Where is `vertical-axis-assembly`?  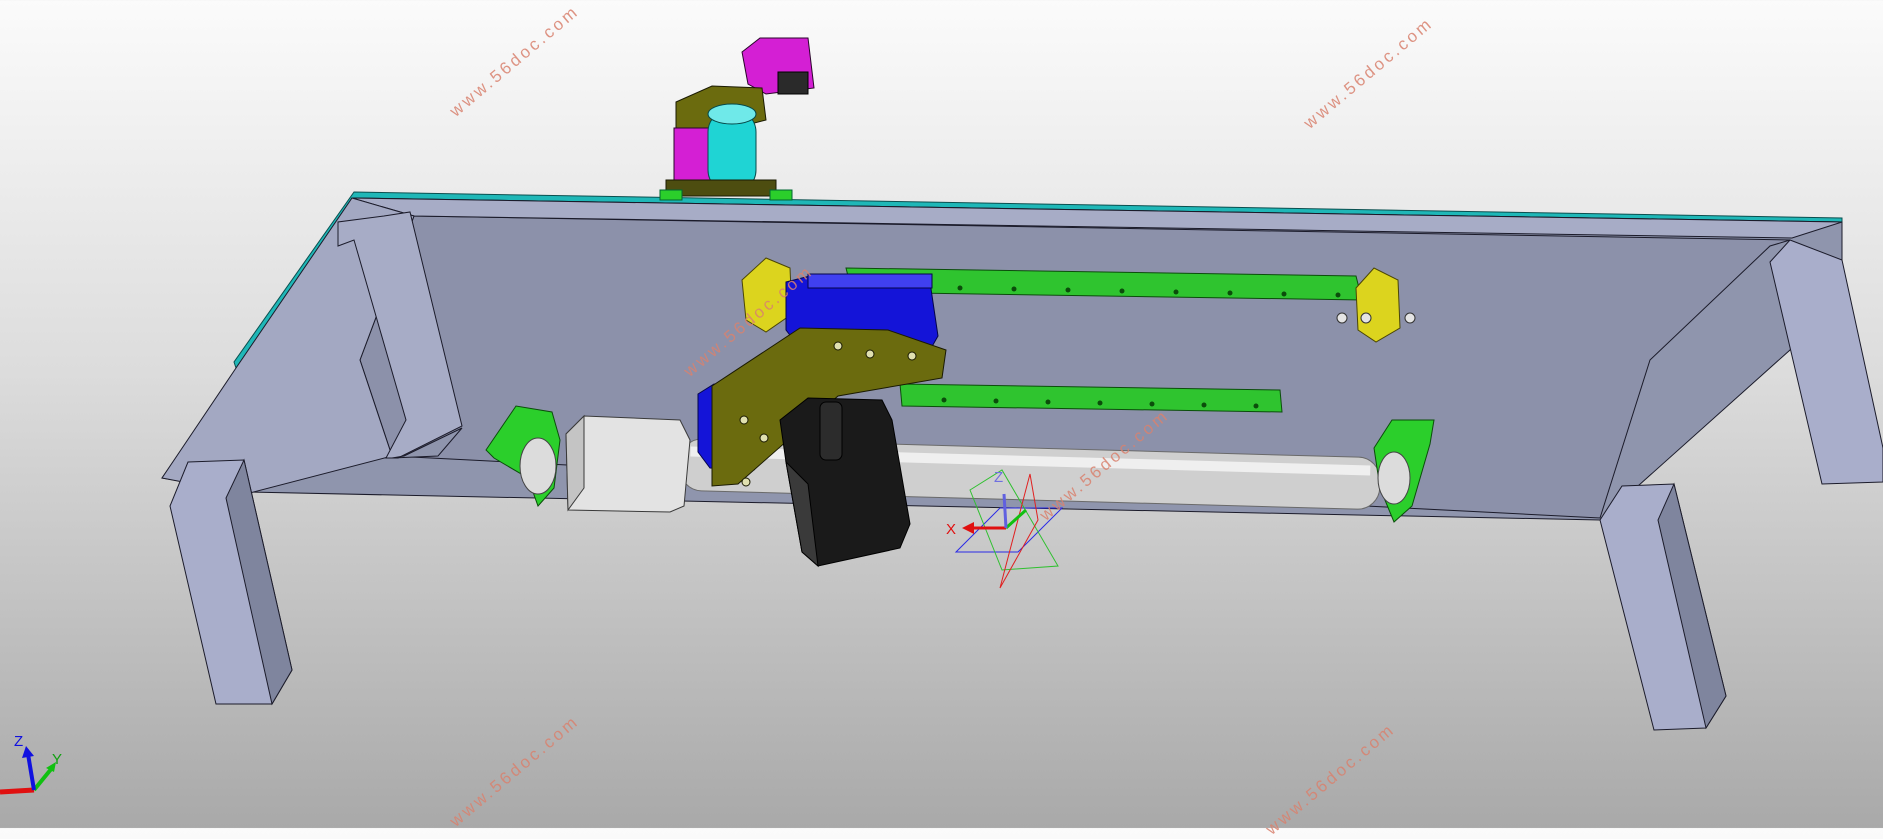 vertical-axis-assembly is located at coordinates (737, 119).